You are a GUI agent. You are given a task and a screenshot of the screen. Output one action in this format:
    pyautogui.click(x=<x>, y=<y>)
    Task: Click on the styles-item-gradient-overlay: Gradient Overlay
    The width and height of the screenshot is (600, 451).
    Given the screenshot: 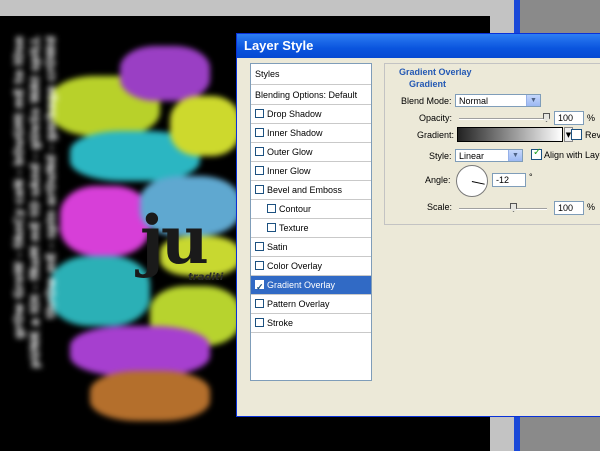 What is the action you would take?
    pyautogui.click(x=311, y=286)
    